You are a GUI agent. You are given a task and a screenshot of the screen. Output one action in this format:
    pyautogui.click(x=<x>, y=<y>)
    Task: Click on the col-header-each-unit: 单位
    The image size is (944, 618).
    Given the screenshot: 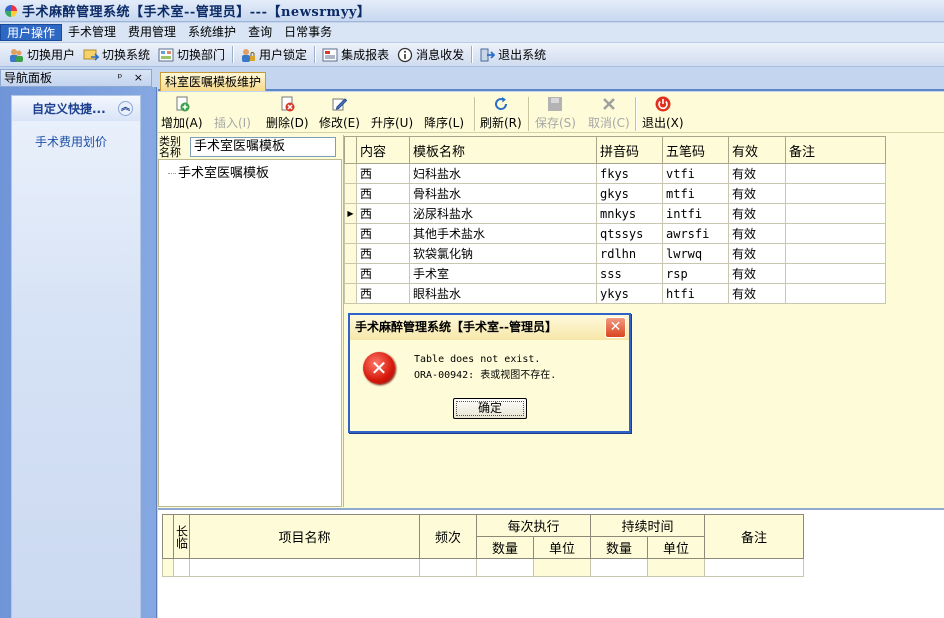 What is the action you would take?
    pyautogui.click(x=562, y=547)
    